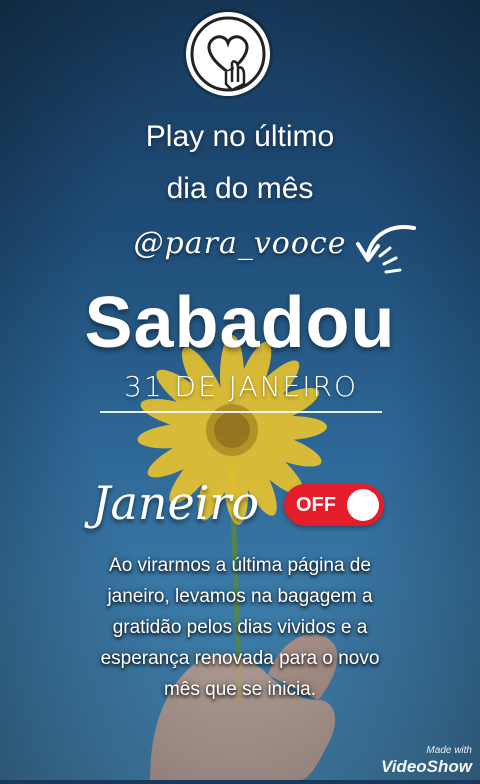  I want to click on watermark-made-with: Made with, so click(449, 750).